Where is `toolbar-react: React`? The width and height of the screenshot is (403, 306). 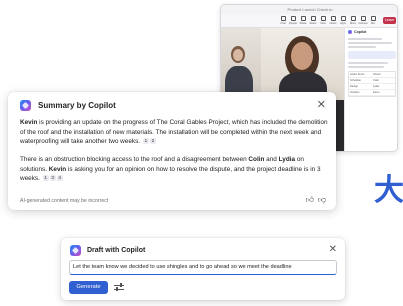
toolbar-react: React is located at coordinates (313, 21).